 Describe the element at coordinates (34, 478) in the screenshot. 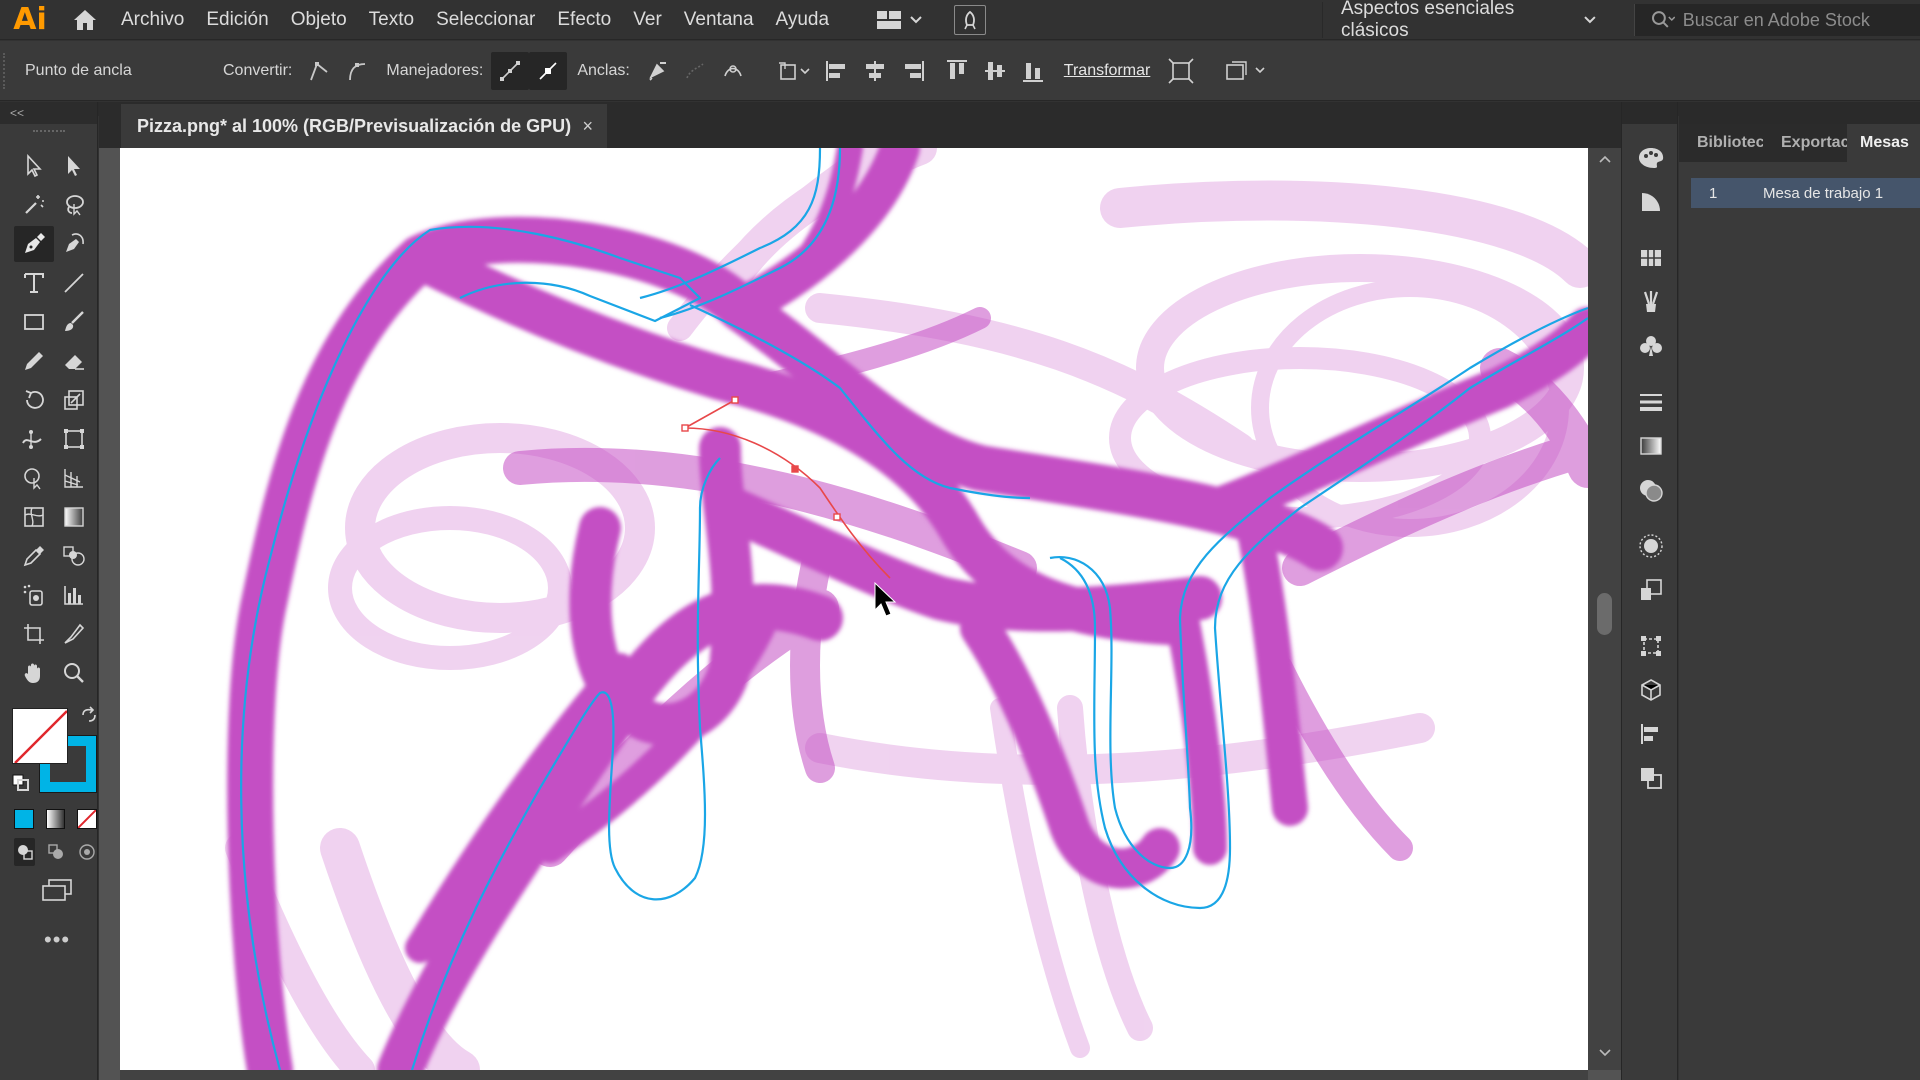

I see `shape-builder-tool` at that location.